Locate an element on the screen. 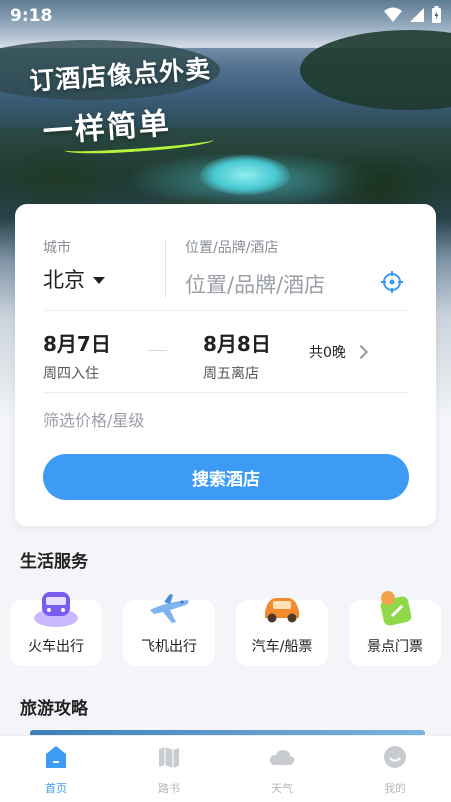  nav-weather: 天气 is located at coordinates (282, 770).